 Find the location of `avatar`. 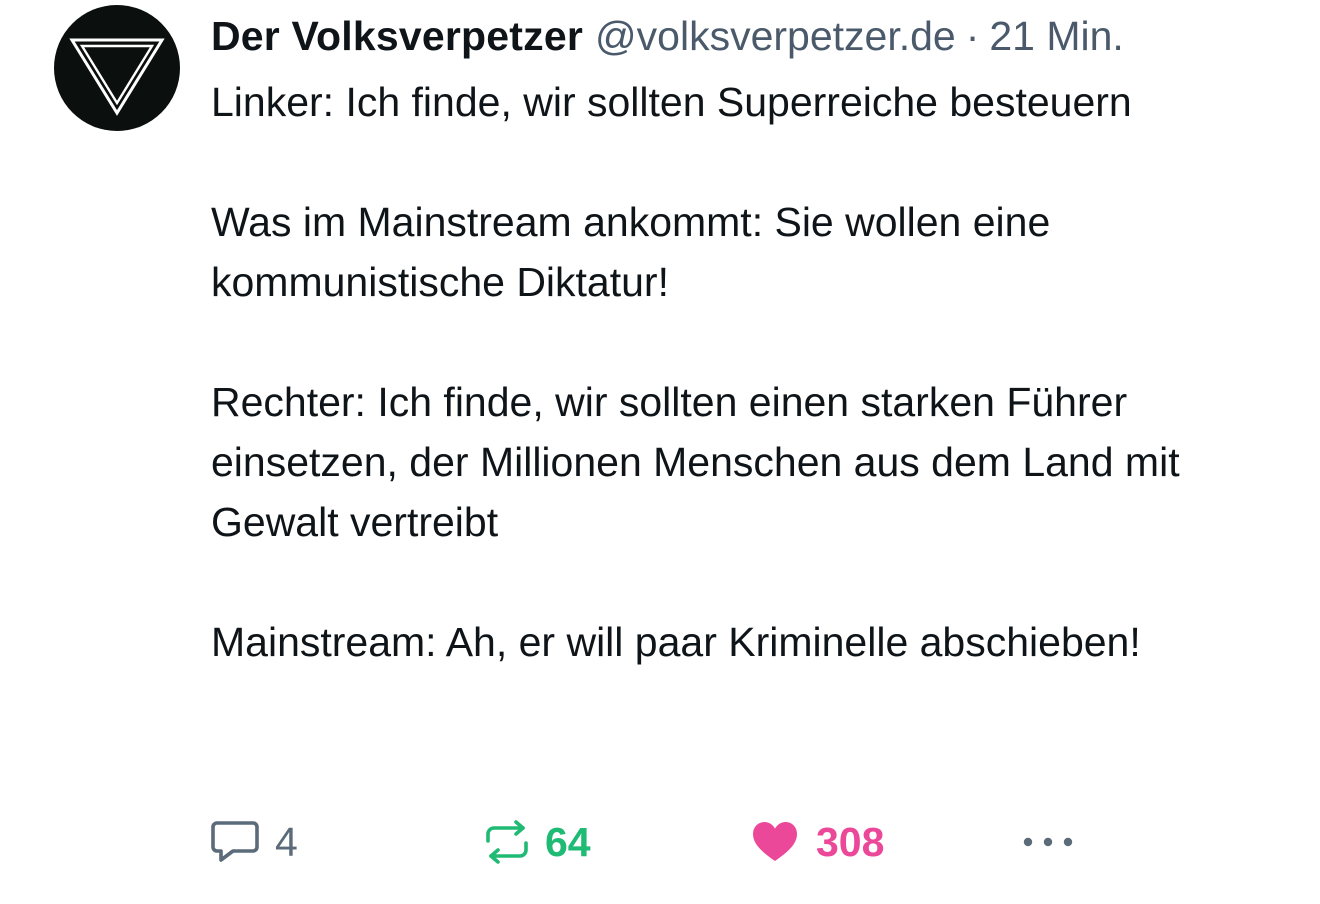

avatar is located at coordinates (117, 68).